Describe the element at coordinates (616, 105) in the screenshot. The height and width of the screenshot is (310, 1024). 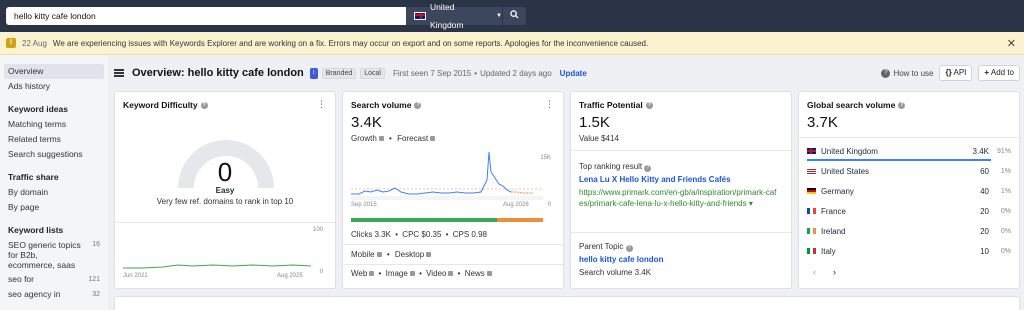
I see `card-title: Traffic Potential ?` at that location.